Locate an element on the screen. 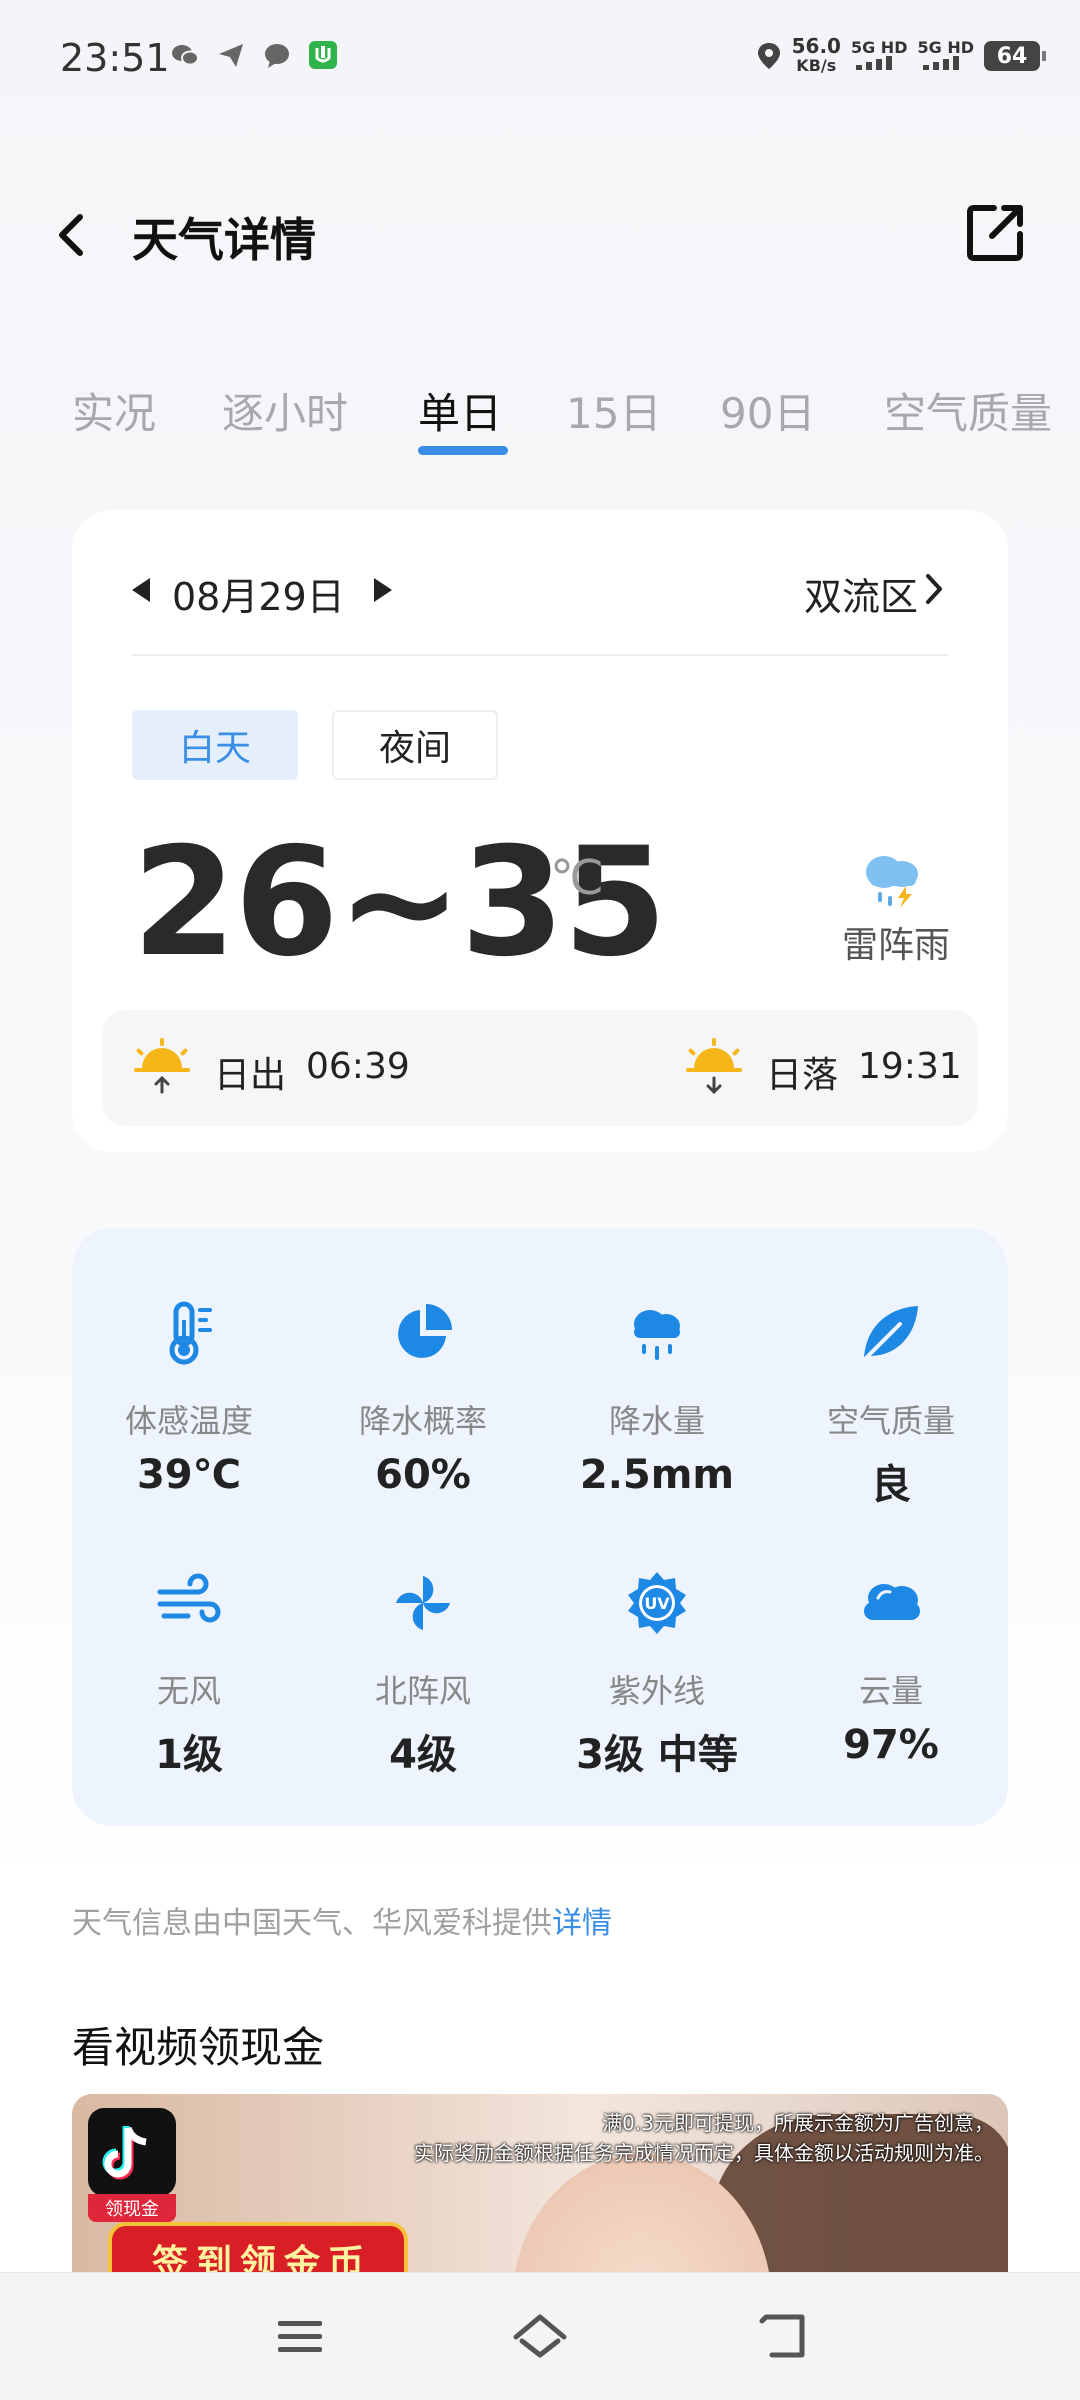 The height and width of the screenshot is (2400, 1080). tab-hourly: 逐小时 is located at coordinates (285, 410).